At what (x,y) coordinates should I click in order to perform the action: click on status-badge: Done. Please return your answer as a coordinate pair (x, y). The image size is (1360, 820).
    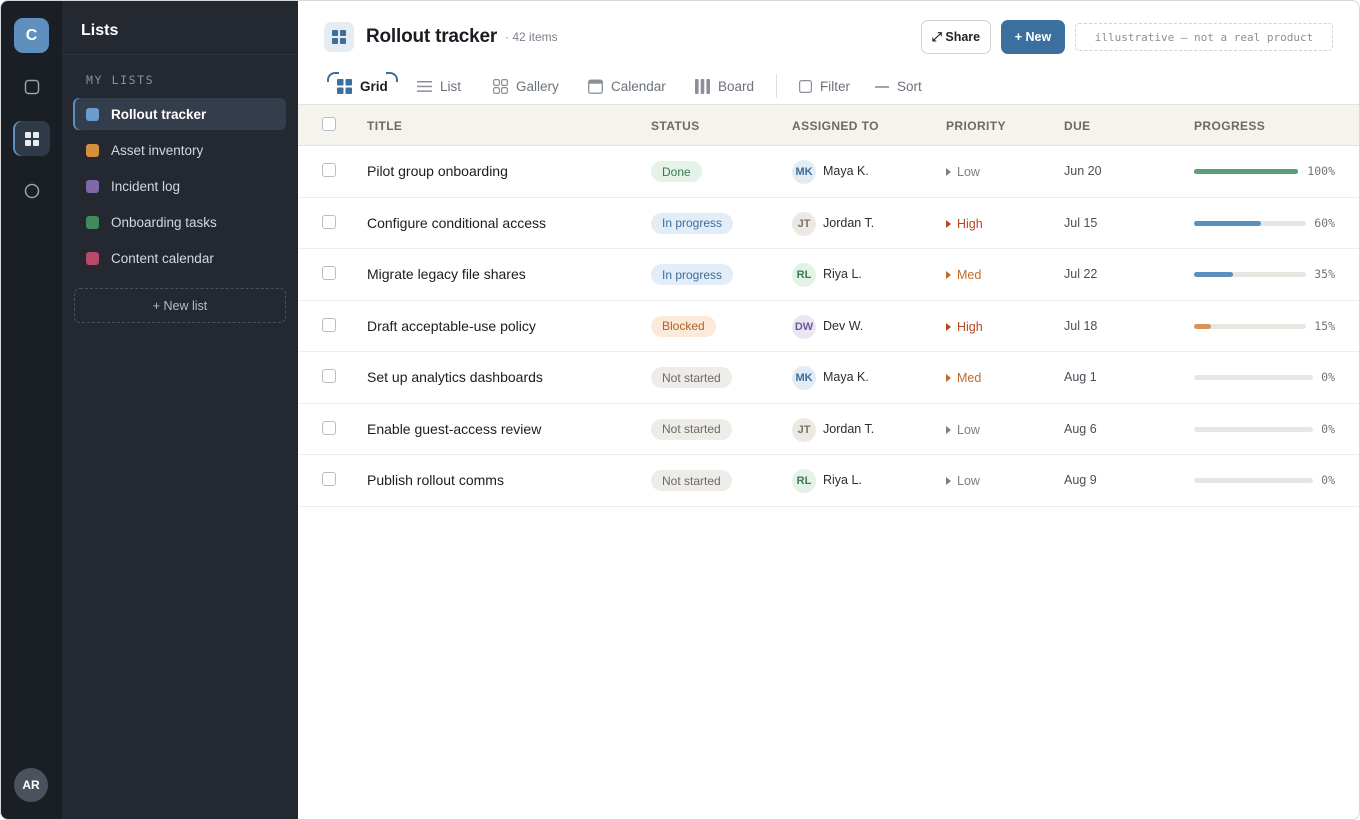
    Looking at the image, I should click on (676, 171).